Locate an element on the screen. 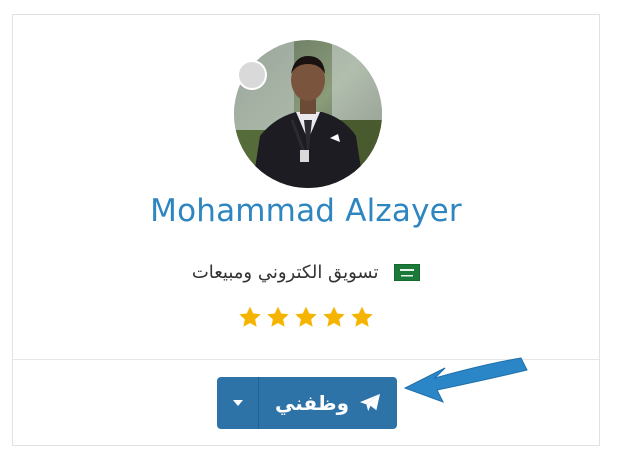  hire-button-group: وظفني is located at coordinates (307, 403).